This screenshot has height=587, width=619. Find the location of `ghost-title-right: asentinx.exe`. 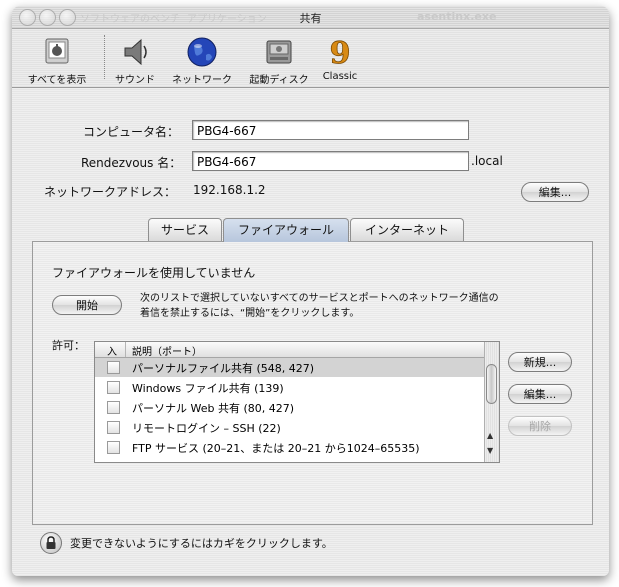

ghost-title-right: asentinx.exe is located at coordinates (457, 16).